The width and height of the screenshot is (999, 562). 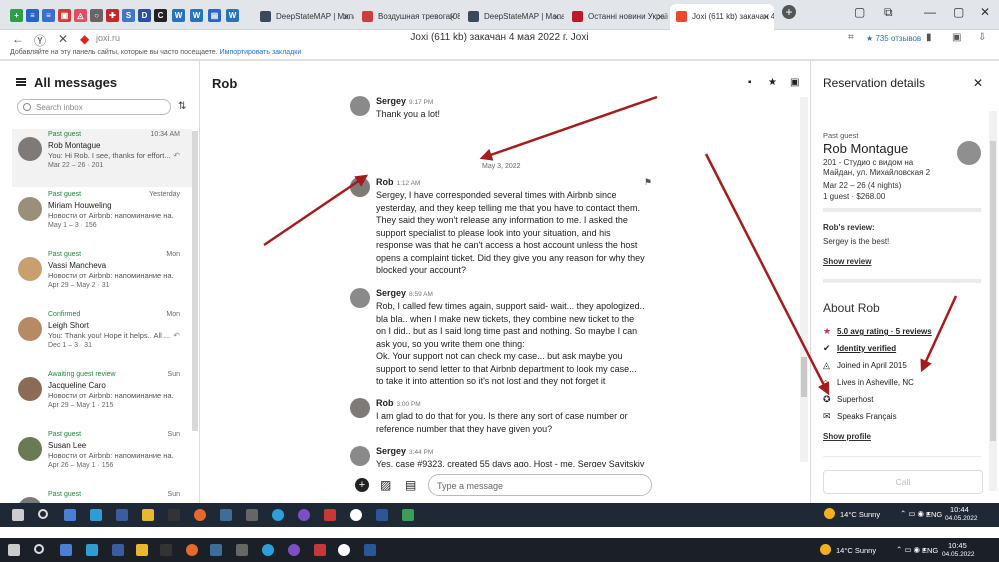 I want to click on clock-time: 10:44, so click(x=959, y=509).